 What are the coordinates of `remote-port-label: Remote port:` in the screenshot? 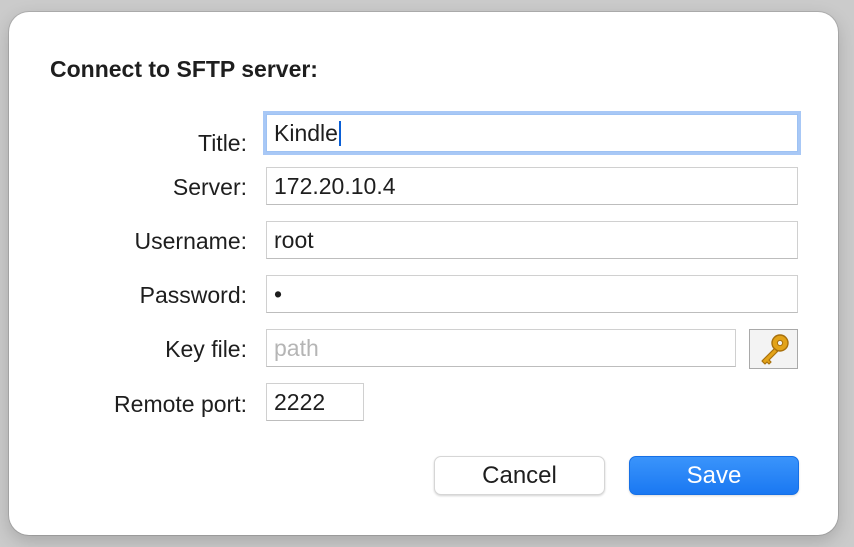 It's located at (180, 404).